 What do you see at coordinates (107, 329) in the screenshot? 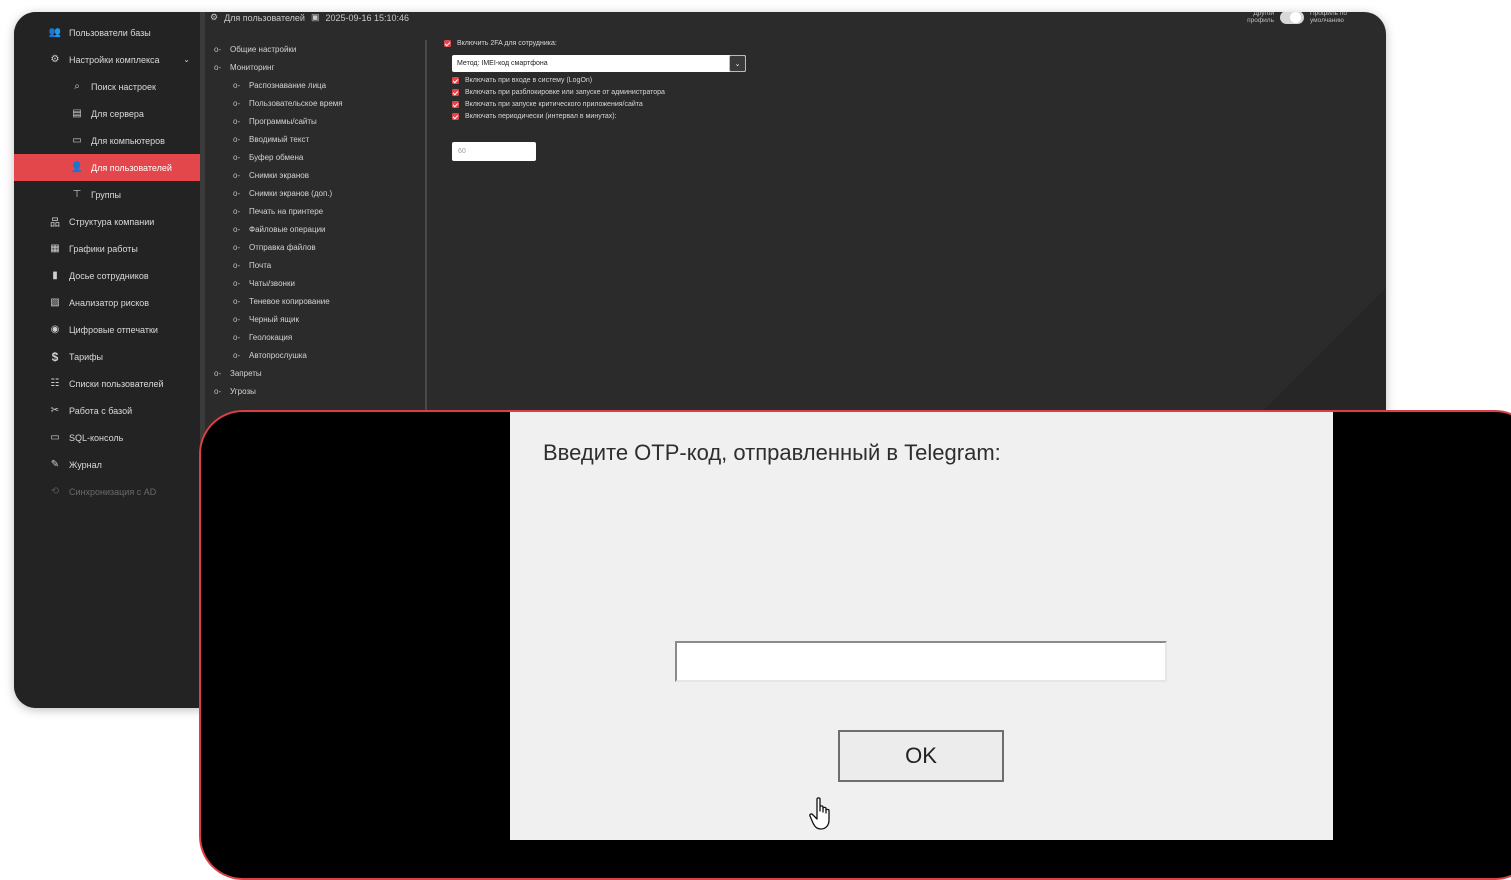
I see `sidebar-item-digital-fingerprints: ◉ Цифровые отпечатки` at bounding box center [107, 329].